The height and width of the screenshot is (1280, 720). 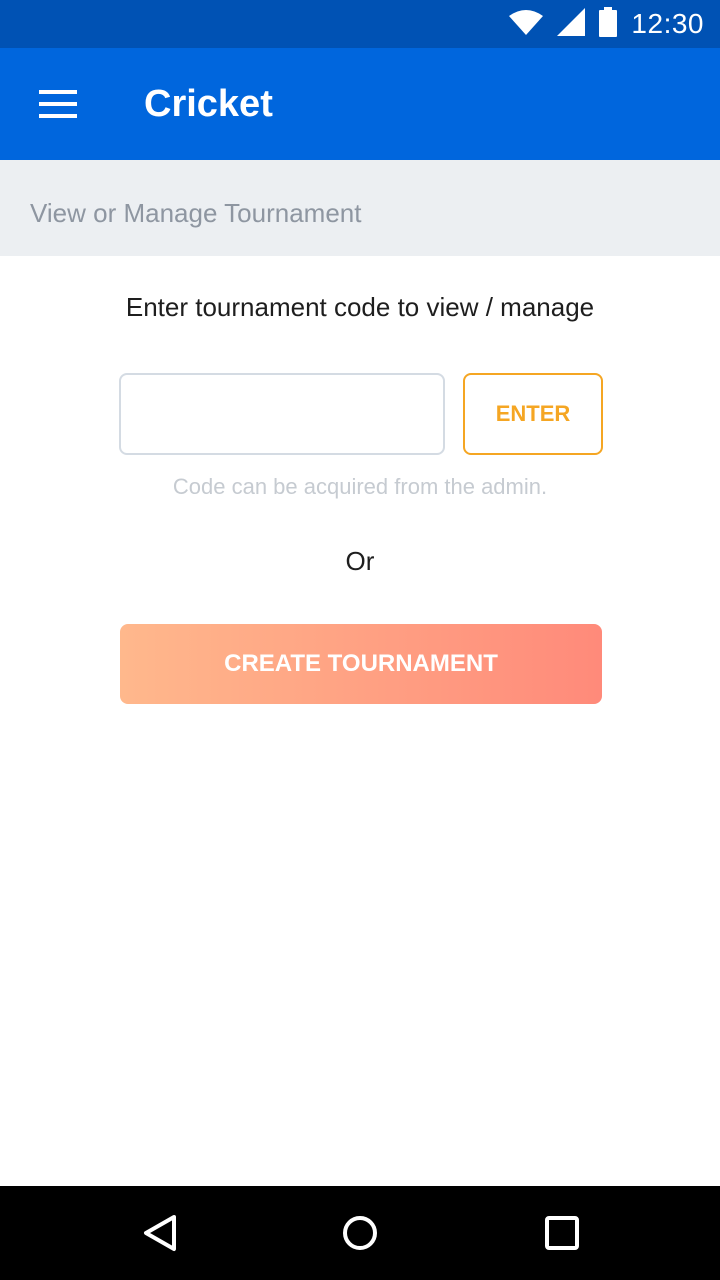 What do you see at coordinates (667, 23) in the screenshot?
I see `status-time: 12:30` at bounding box center [667, 23].